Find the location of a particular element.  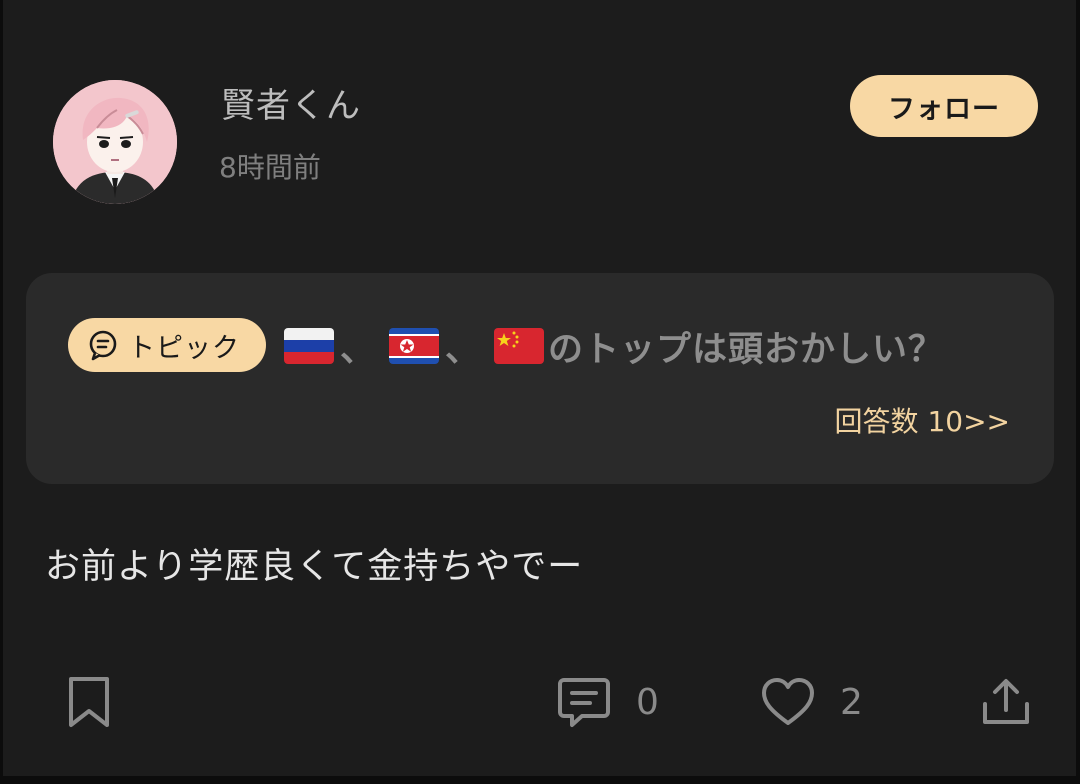

right-edge is located at coordinates (1078, 392).